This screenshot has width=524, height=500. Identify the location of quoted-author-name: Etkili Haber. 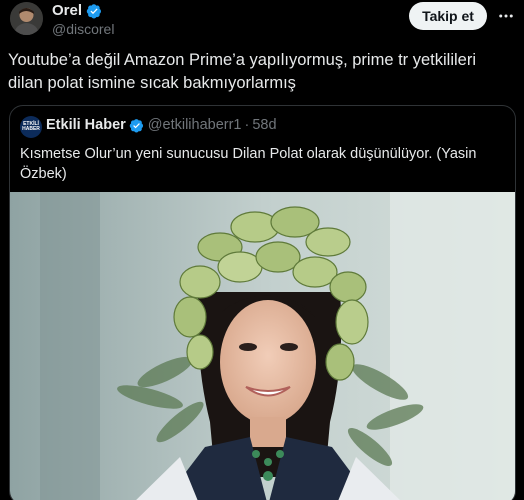
(86, 125).